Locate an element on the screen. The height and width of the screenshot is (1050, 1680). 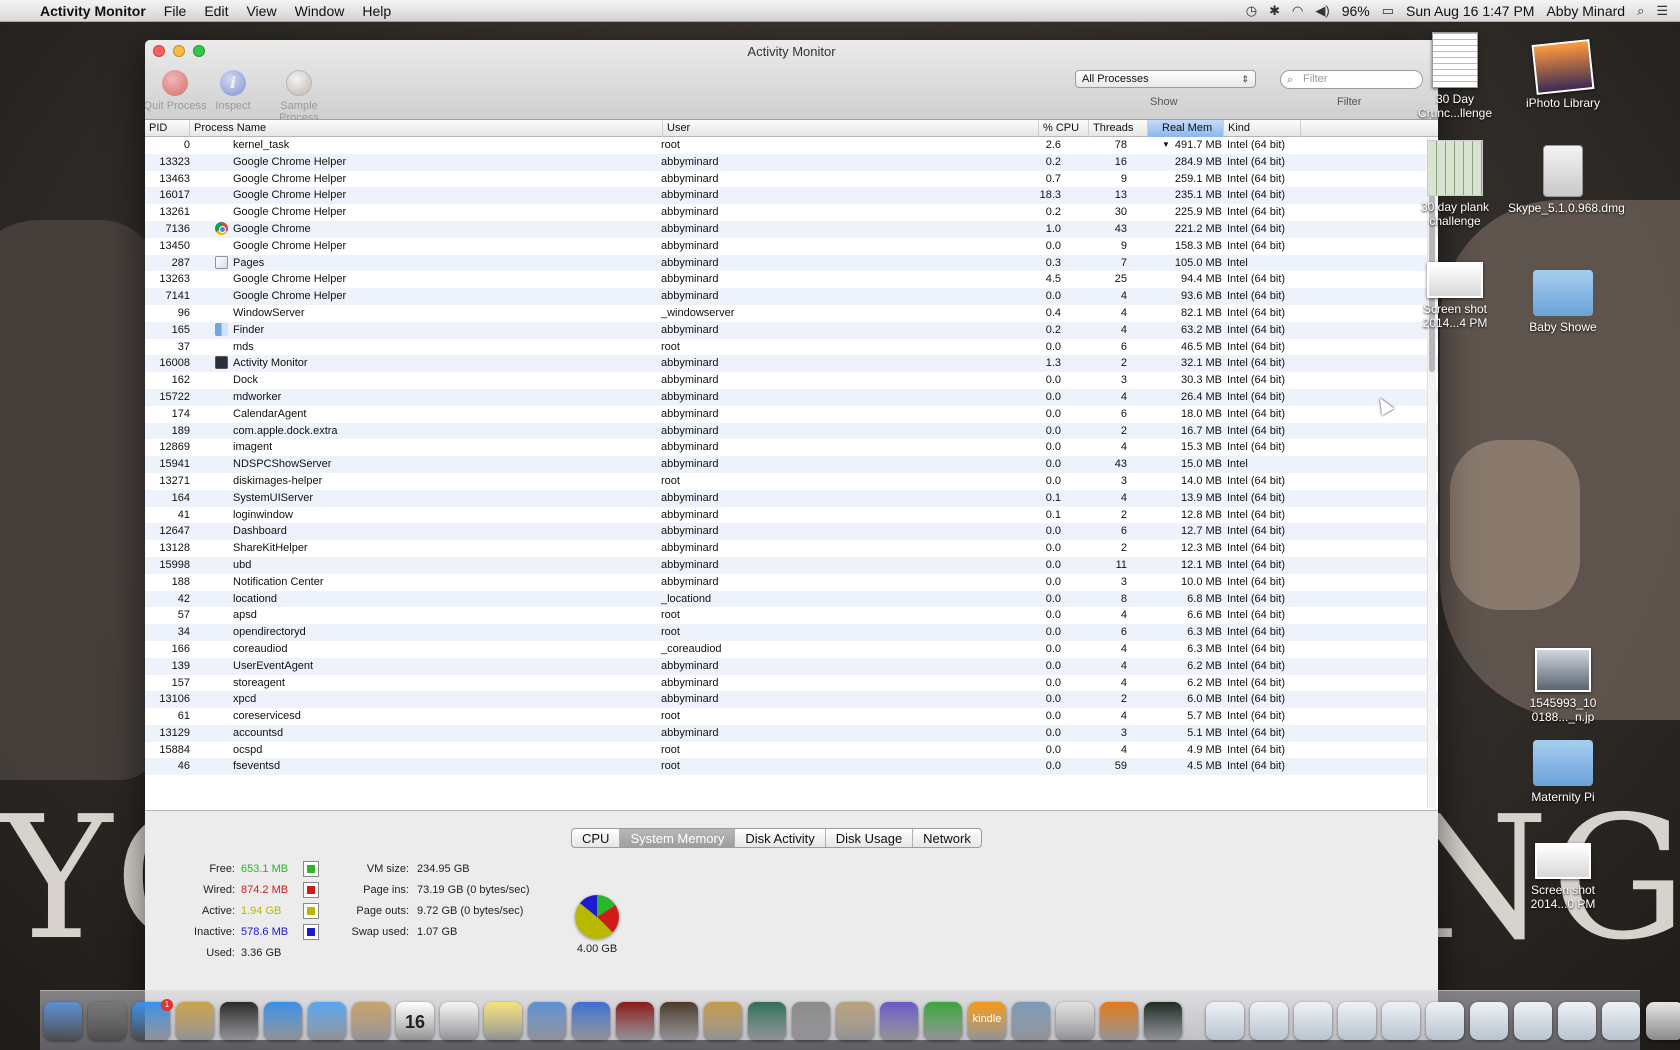
dock-calendar-icon: 16 is located at coordinates (415, 1020).